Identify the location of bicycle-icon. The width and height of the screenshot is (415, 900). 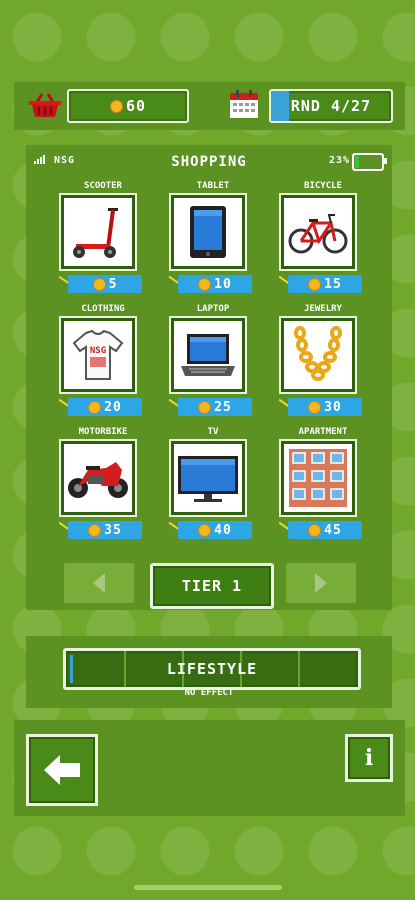
(318, 232).